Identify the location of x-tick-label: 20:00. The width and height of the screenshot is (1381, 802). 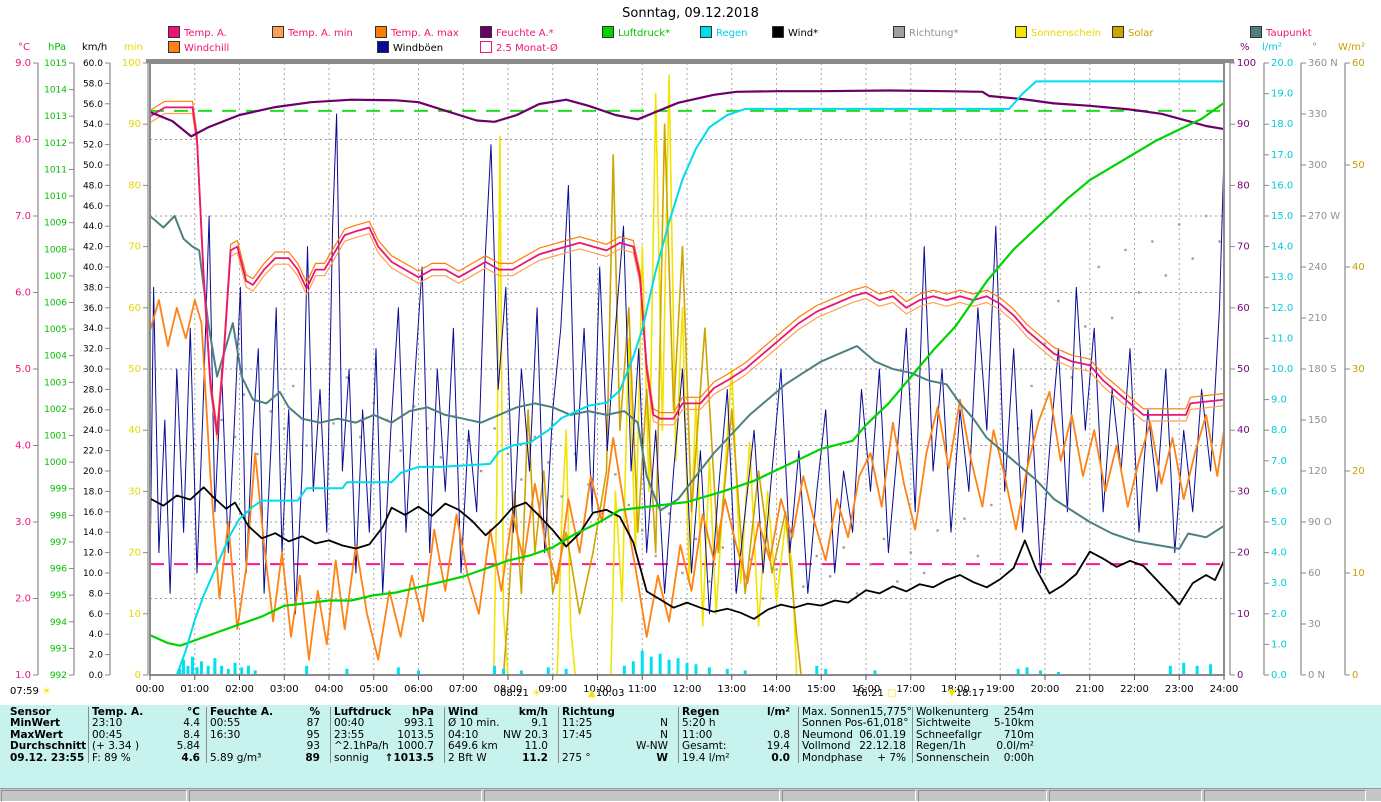
(1045, 689).